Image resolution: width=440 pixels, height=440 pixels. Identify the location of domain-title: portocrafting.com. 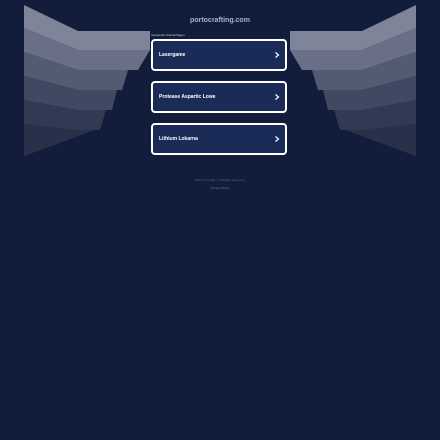
(220, 20).